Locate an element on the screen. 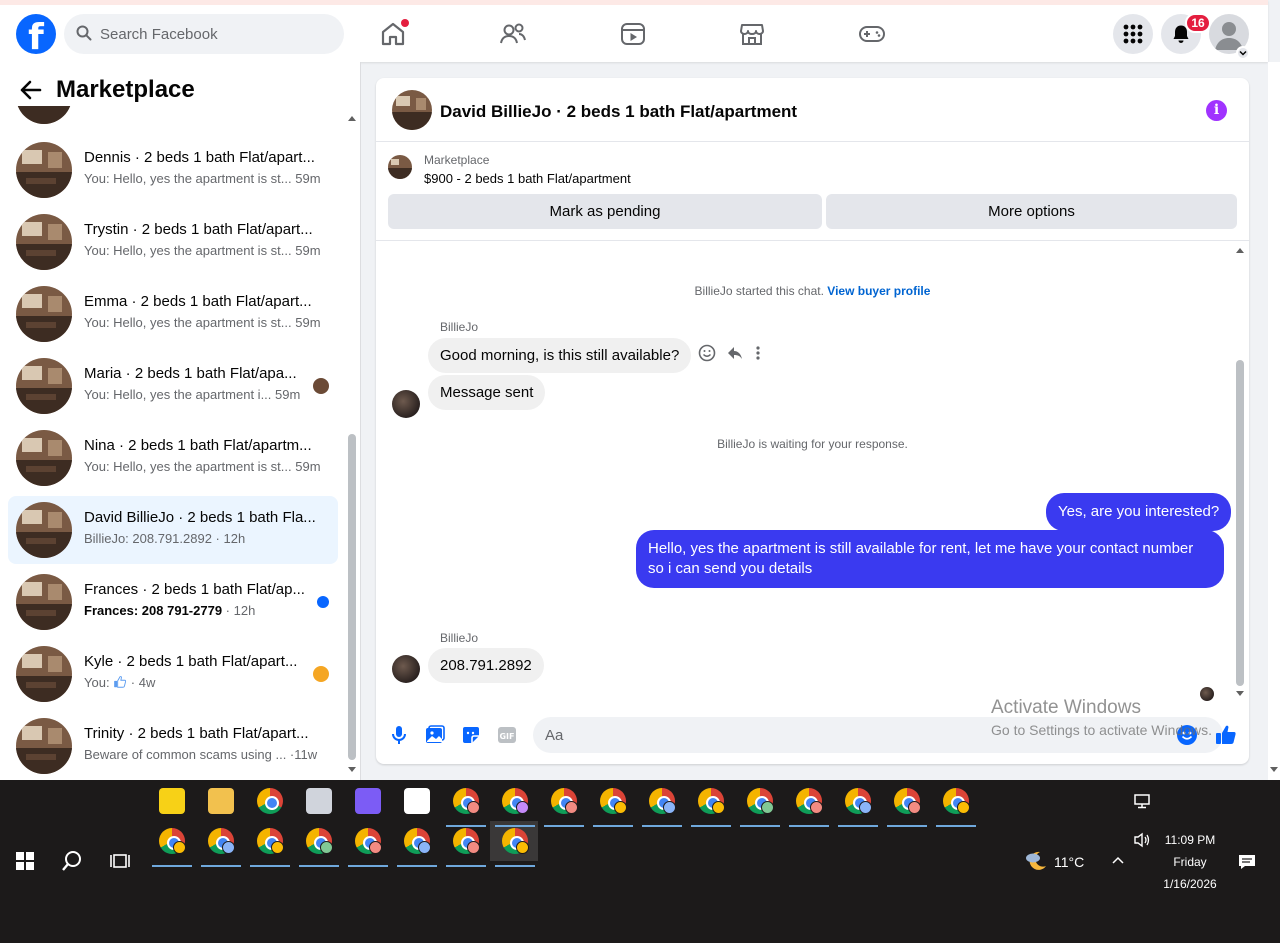 The image size is (1280, 943). friends-icon is located at coordinates (513, 34).